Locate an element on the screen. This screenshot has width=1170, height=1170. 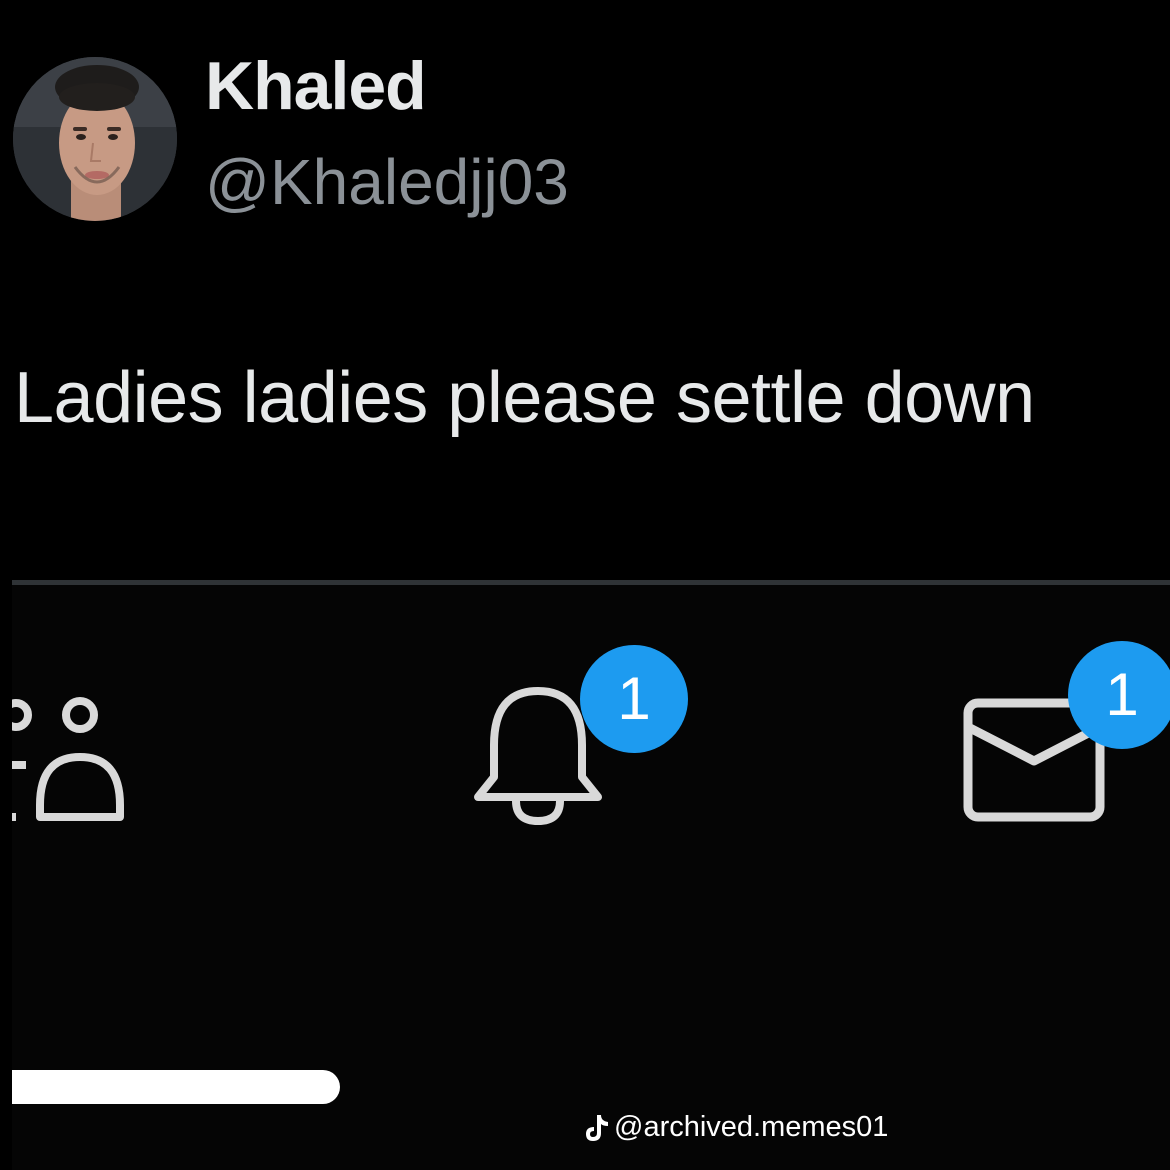
communities-tab is located at coordinates (66, 760).